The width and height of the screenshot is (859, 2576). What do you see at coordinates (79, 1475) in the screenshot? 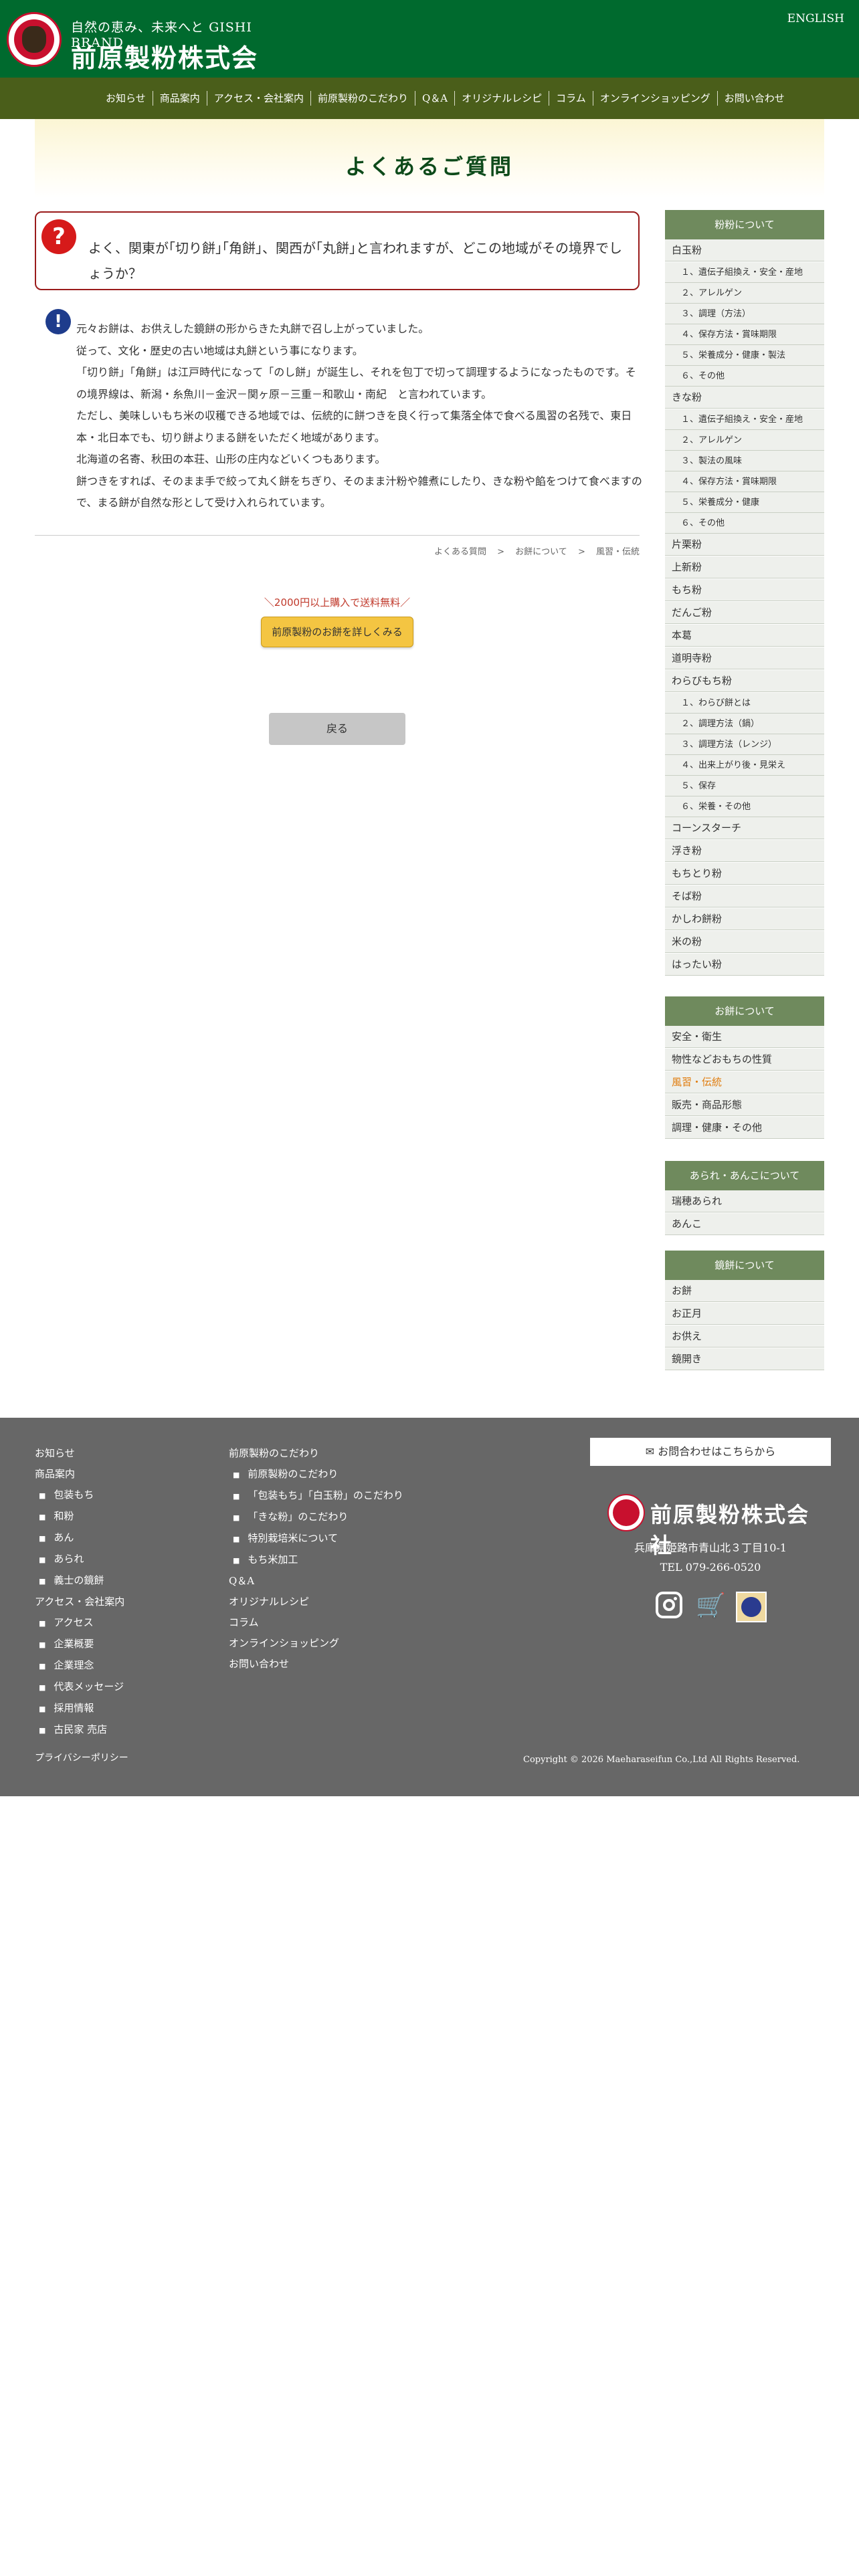
I see `footer-link: 商品案内` at bounding box center [79, 1475].